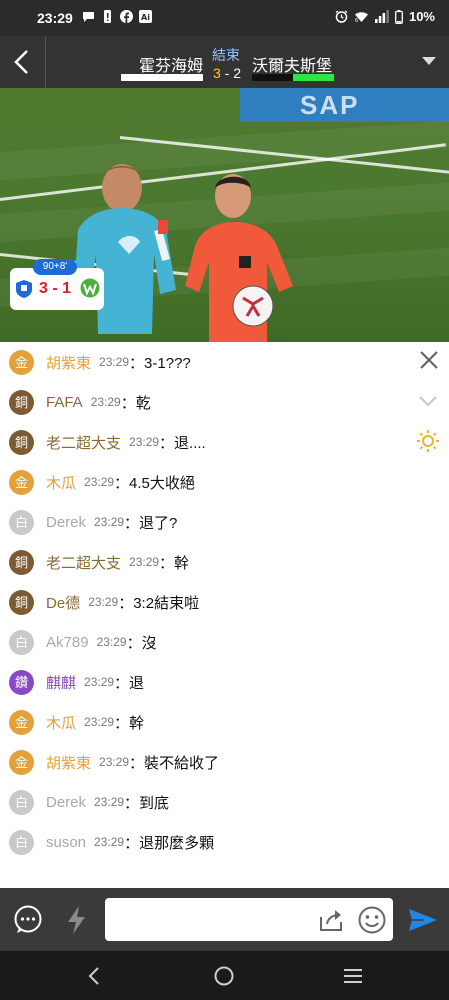  What do you see at coordinates (200, 522) in the screenshot?
I see `chat-message: 白 Derek 23:29 ：退了?` at bounding box center [200, 522].